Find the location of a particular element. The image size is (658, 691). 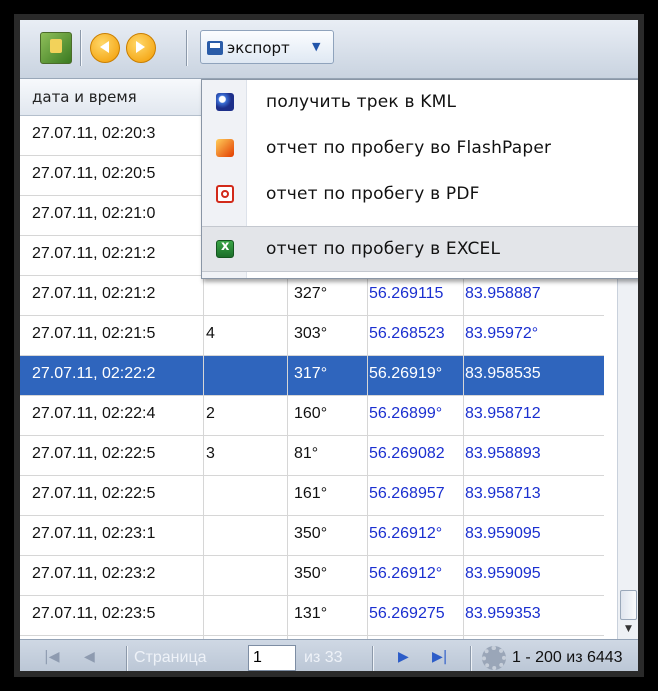

cell-latitude: 56.268957 is located at coordinates (407, 493).